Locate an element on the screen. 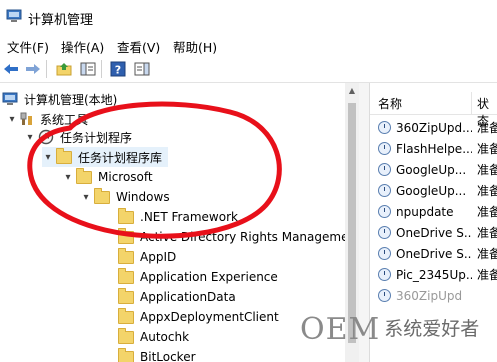 This screenshot has height=362, width=497. tree-node-child: Autochk is located at coordinates (153, 337).